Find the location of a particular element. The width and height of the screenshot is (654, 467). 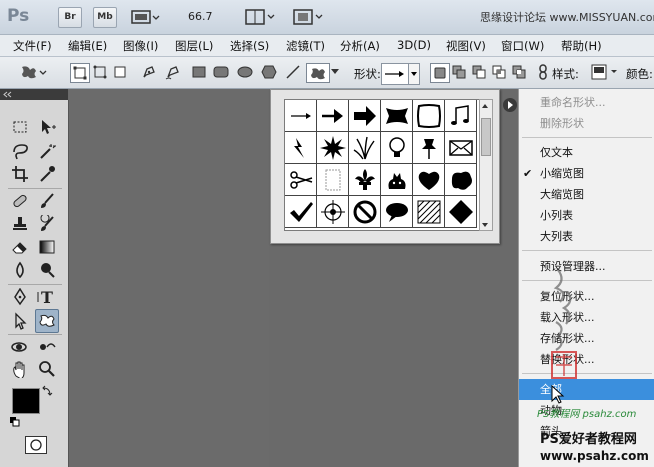

gradient-tool is located at coordinates (47, 247).